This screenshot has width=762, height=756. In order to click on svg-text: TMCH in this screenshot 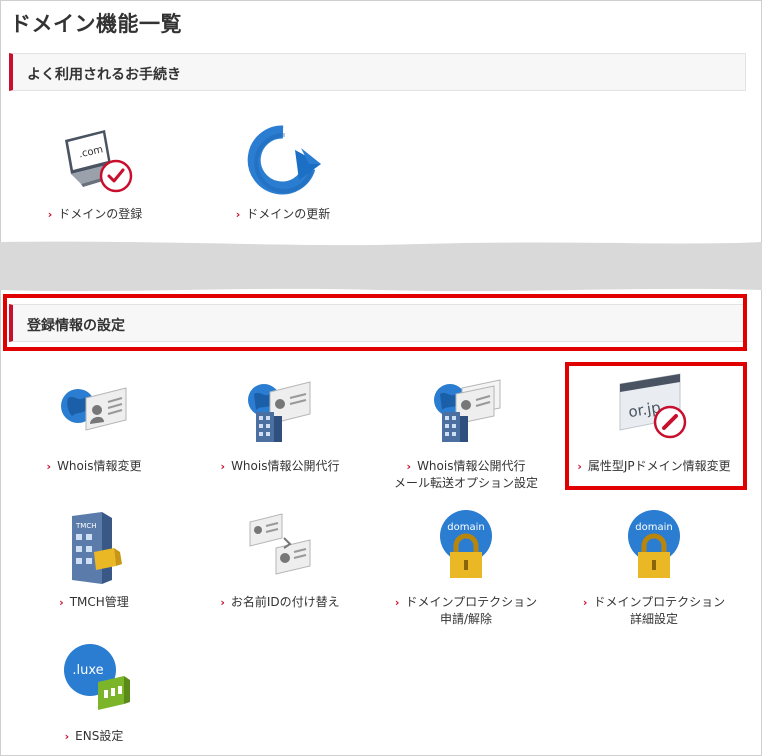, I will do `click(85, 526)`.